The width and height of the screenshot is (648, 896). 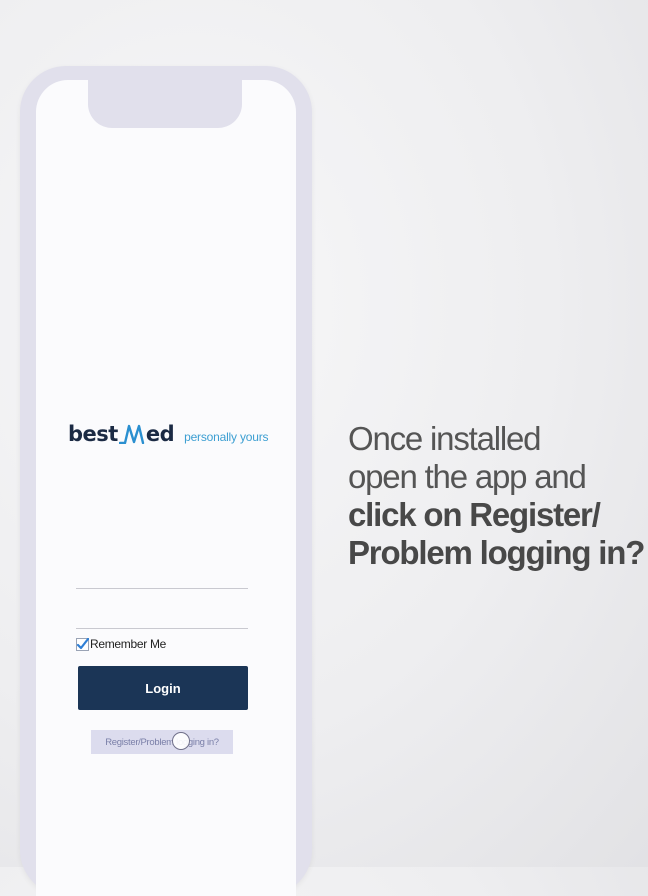 What do you see at coordinates (131, 434) in the screenshot?
I see `heartbeat-m-icon` at bounding box center [131, 434].